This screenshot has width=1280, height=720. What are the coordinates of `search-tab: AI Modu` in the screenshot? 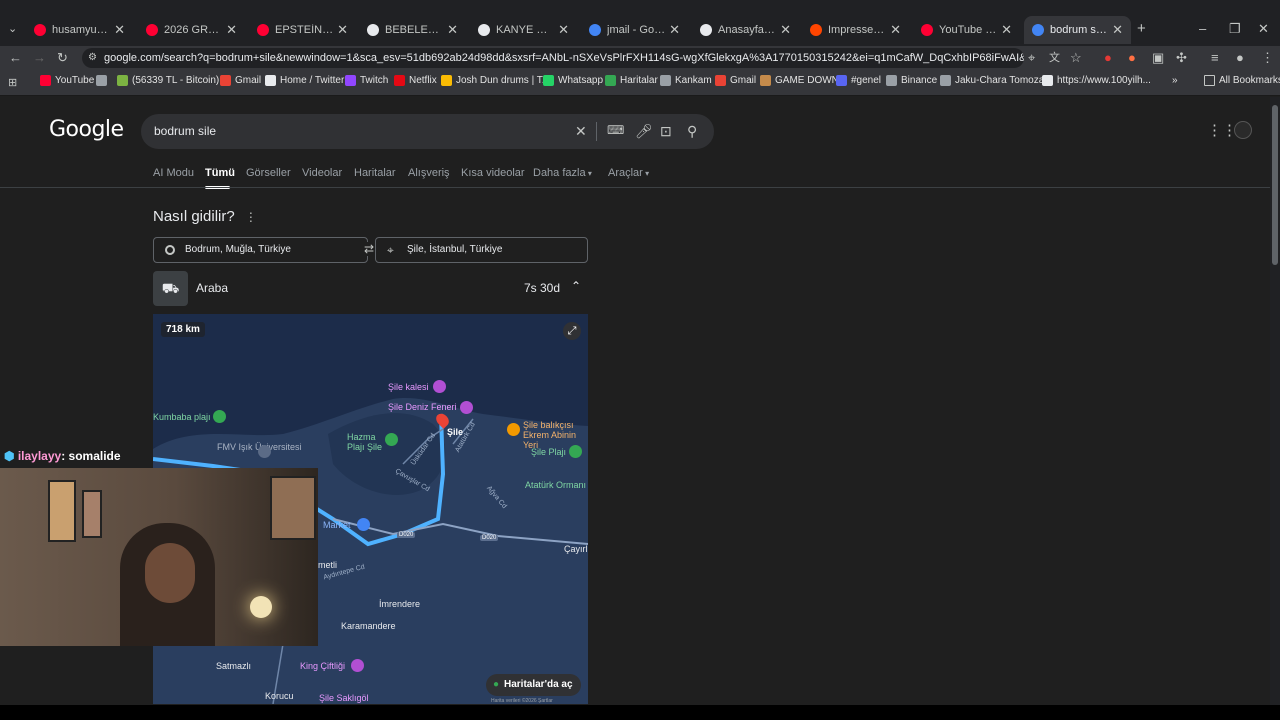 It's located at (173, 173).